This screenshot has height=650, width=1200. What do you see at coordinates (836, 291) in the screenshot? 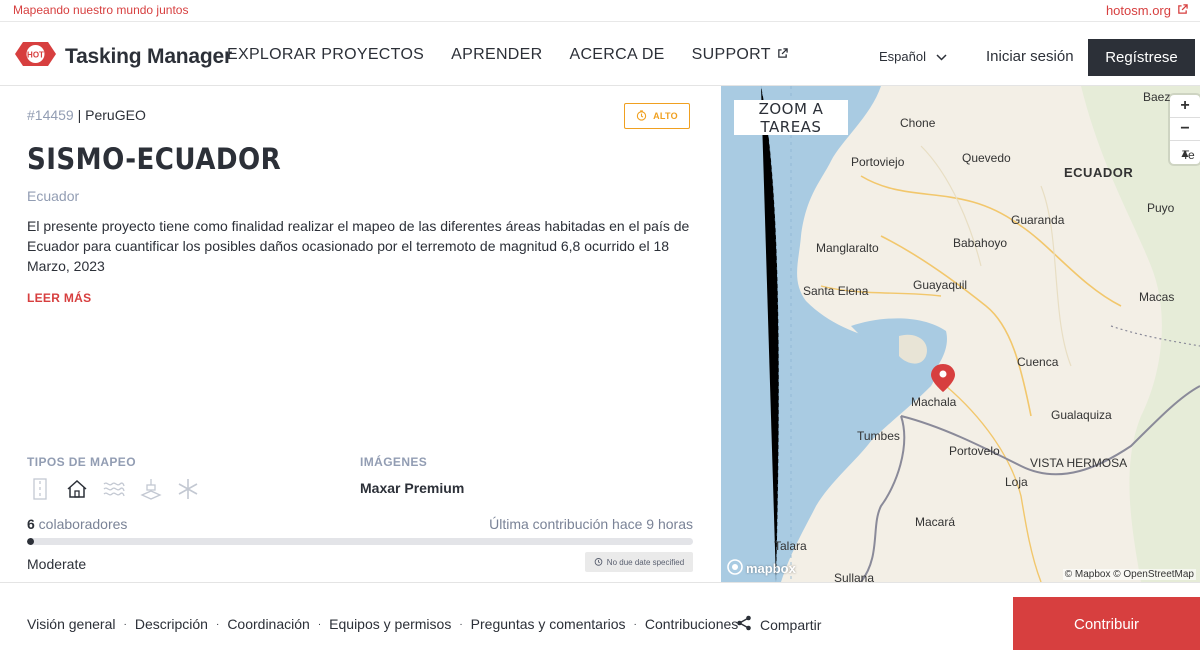
I see `map-label: Santa Elena` at bounding box center [836, 291].